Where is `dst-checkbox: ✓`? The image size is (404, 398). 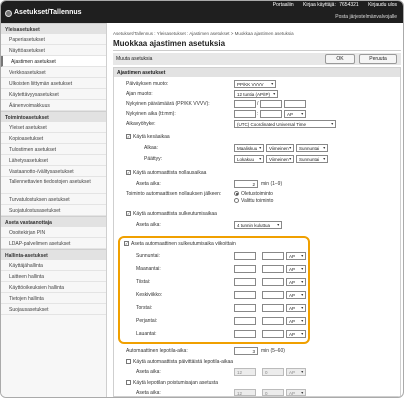 dst-checkbox: ✓ is located at coordinates (128, 136).